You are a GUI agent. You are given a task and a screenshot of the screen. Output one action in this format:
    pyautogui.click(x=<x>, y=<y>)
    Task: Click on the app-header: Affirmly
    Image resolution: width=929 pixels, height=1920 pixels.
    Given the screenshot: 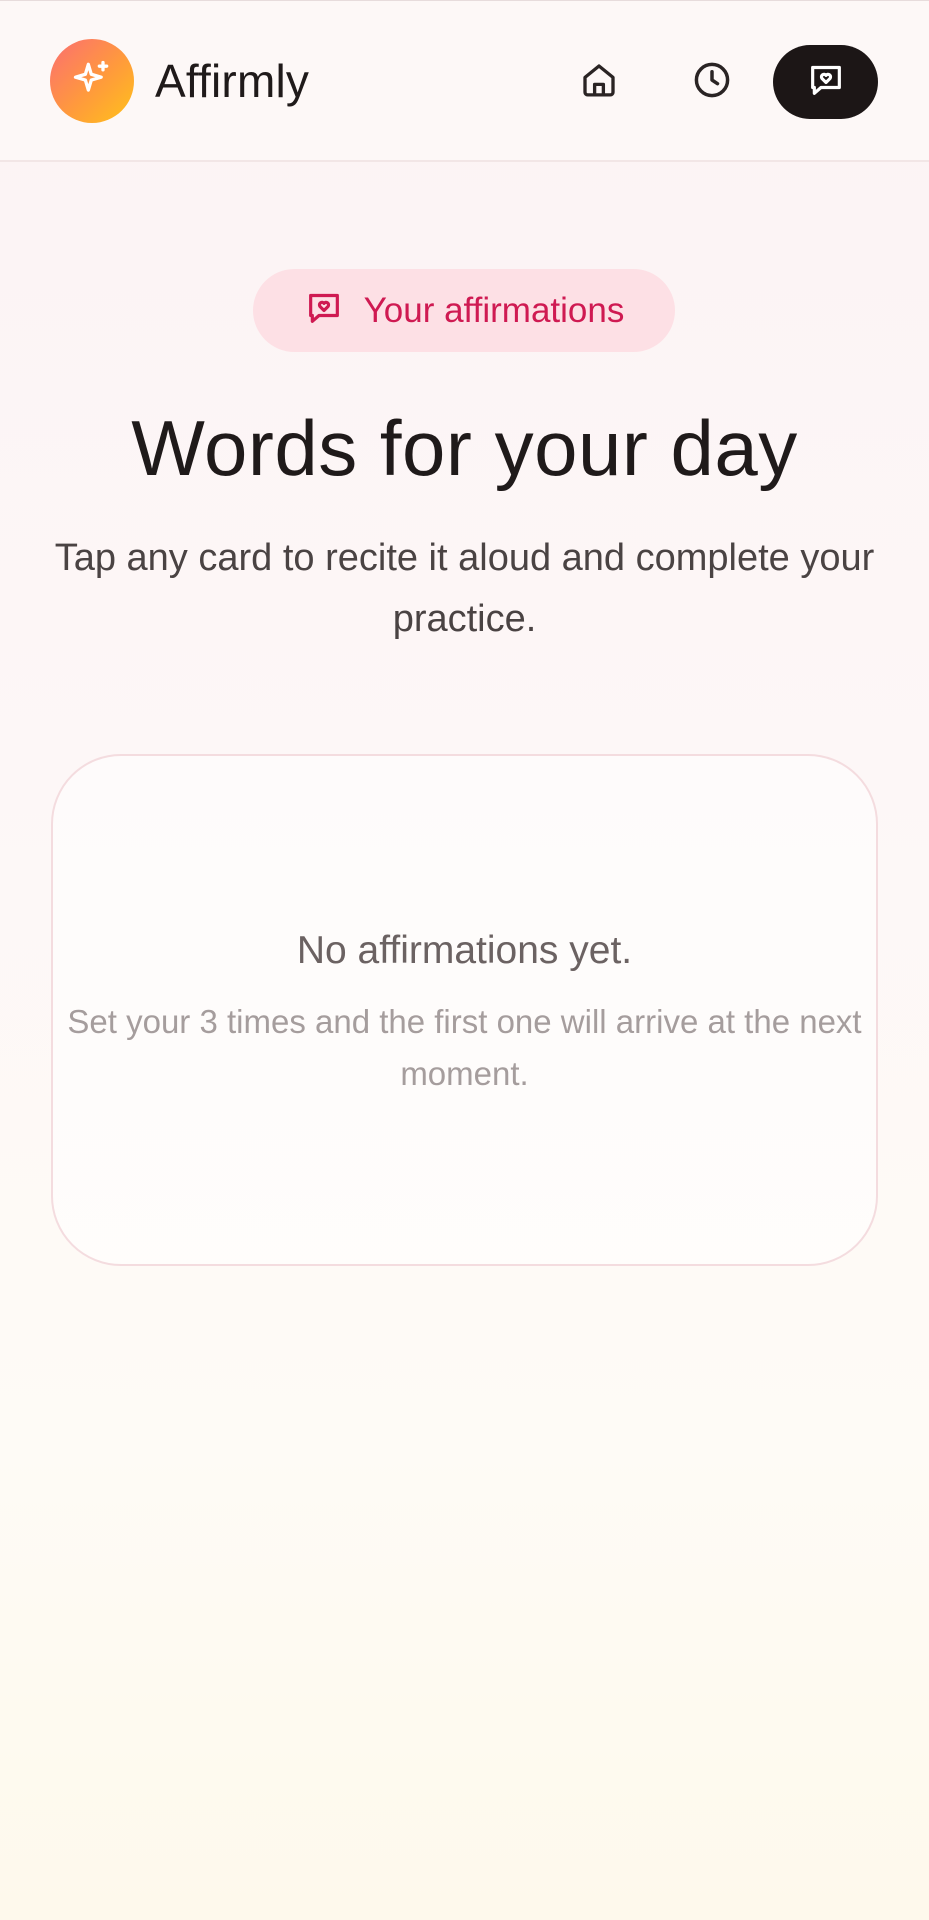 What is the action you would take?
    pyautogui.click(x=464, y=81)
    